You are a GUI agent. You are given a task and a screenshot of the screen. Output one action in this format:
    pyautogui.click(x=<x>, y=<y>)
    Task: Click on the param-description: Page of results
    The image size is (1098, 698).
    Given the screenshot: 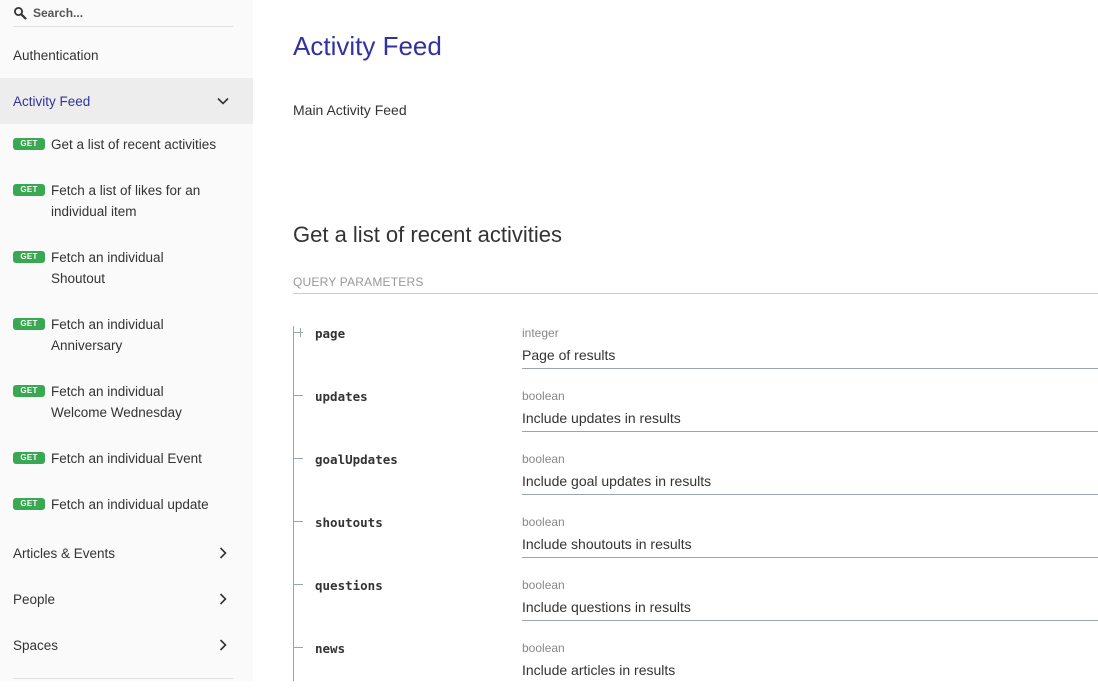 What is the action you would take?
    pyautogui.click(x=569, y=355)
    